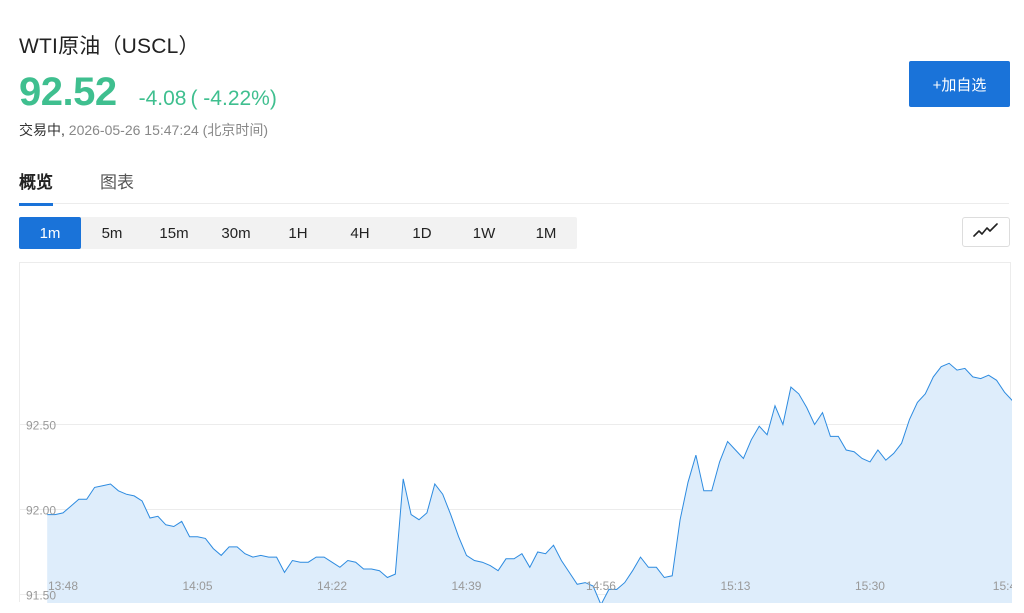 The width and height of the screenshot is (1024, 613). Describe the element at coordinates (162, 98) in the screenshot. I see `price-change-value: -4.08` at that location.